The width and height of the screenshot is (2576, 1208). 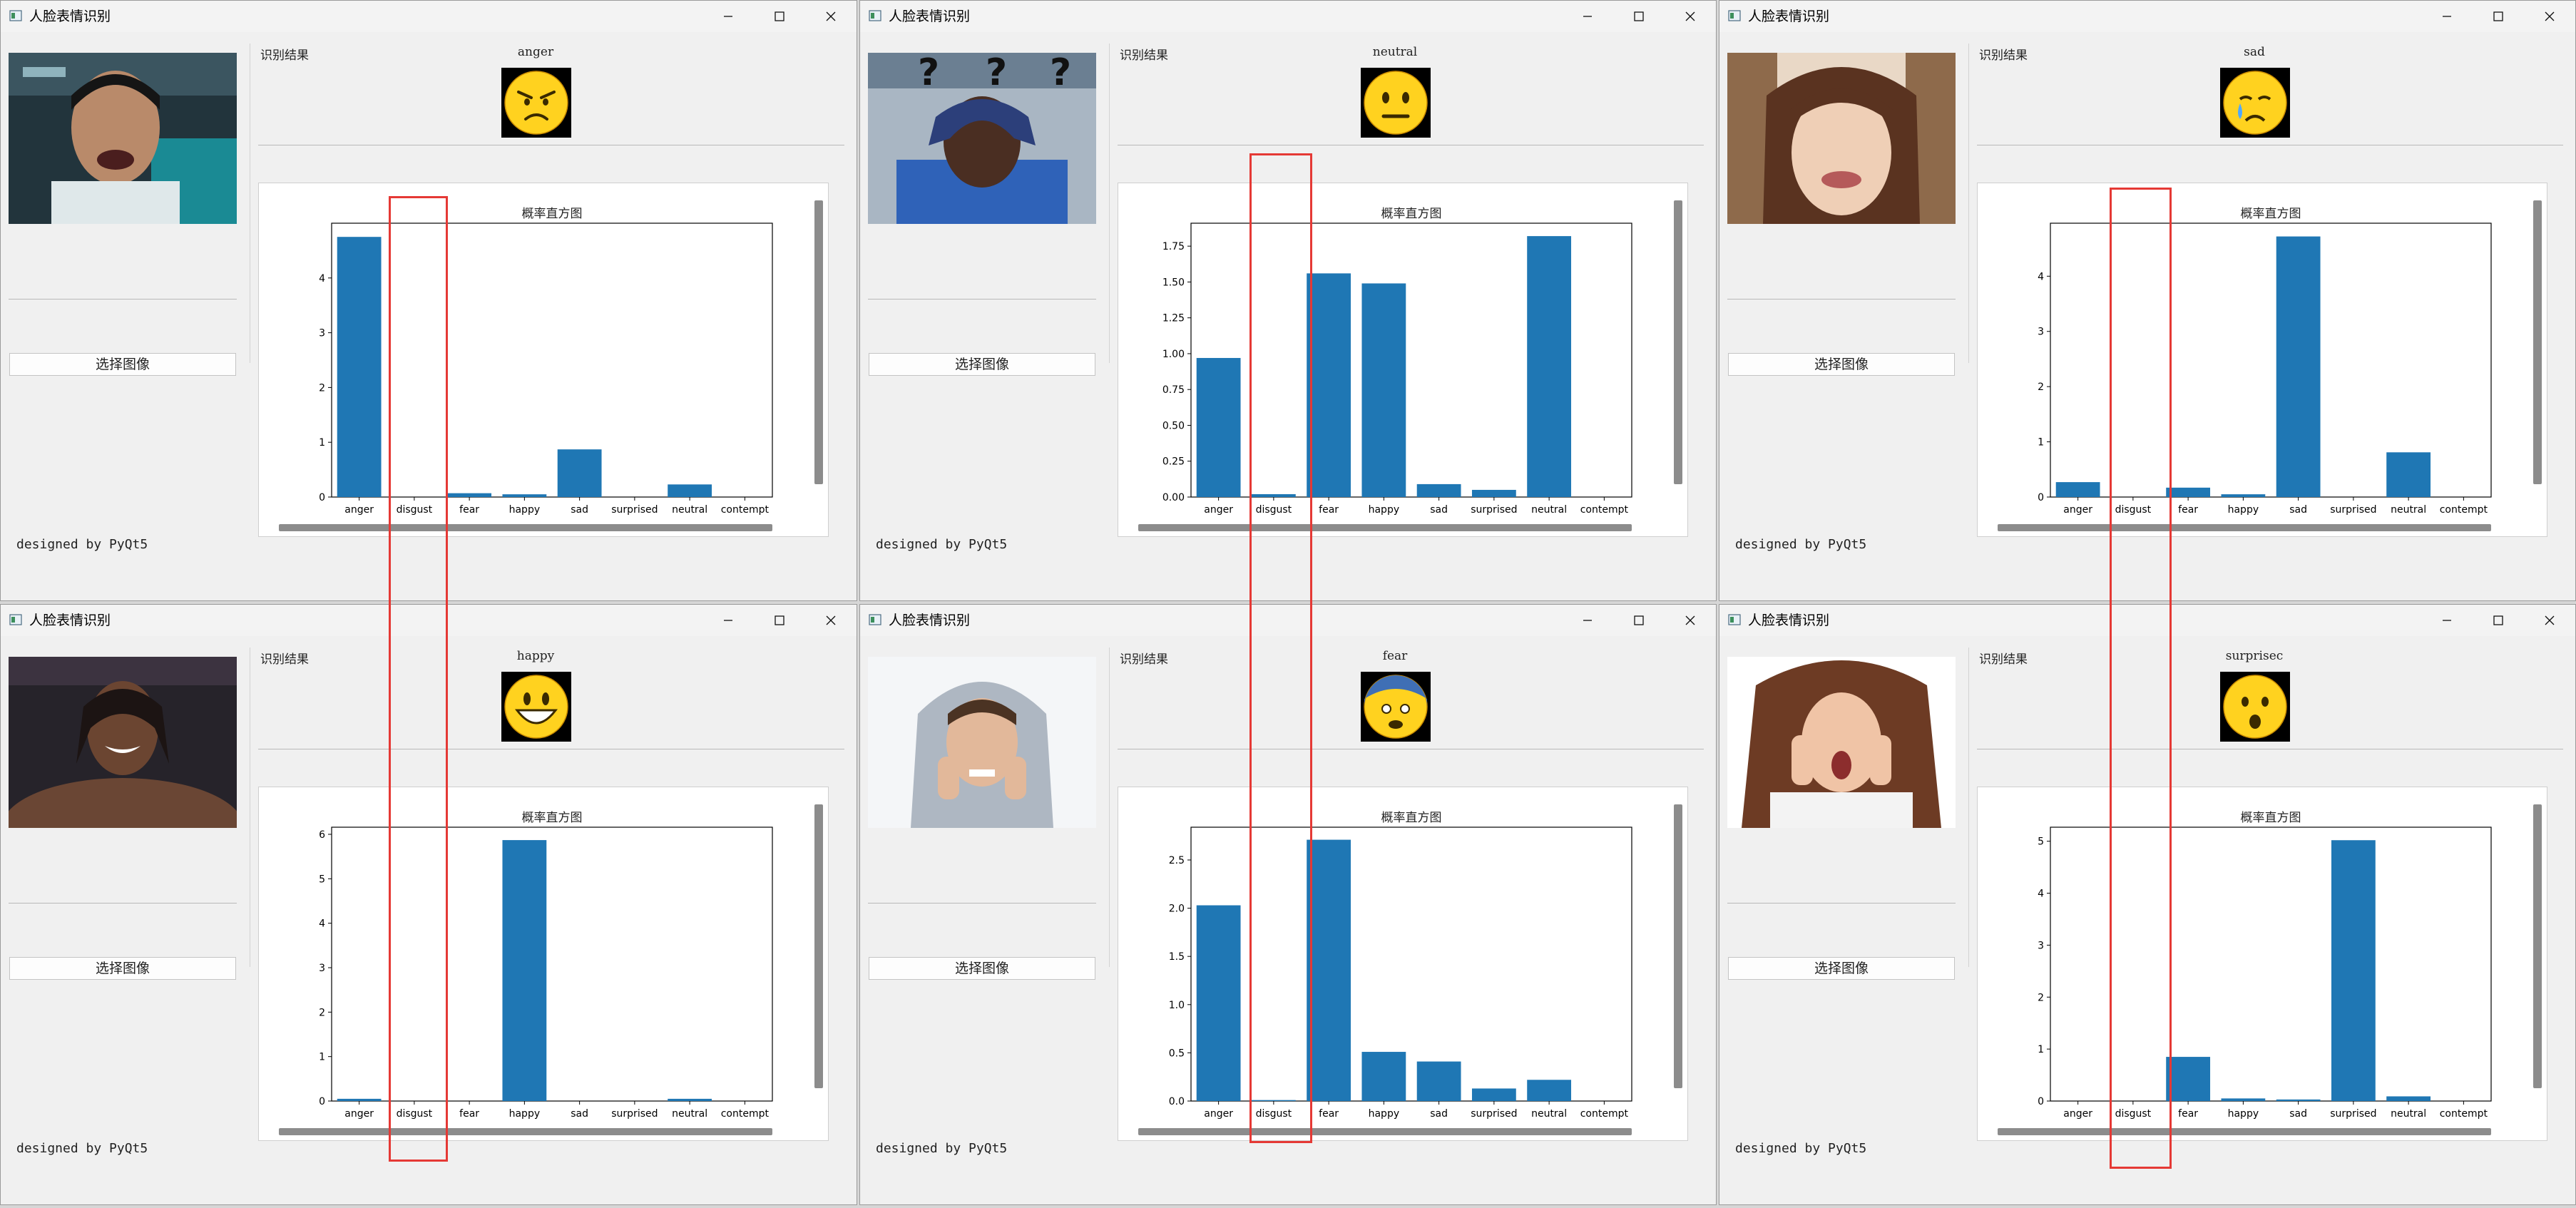 I want to click on bar-disgust, so click(x=1273, y=1100).